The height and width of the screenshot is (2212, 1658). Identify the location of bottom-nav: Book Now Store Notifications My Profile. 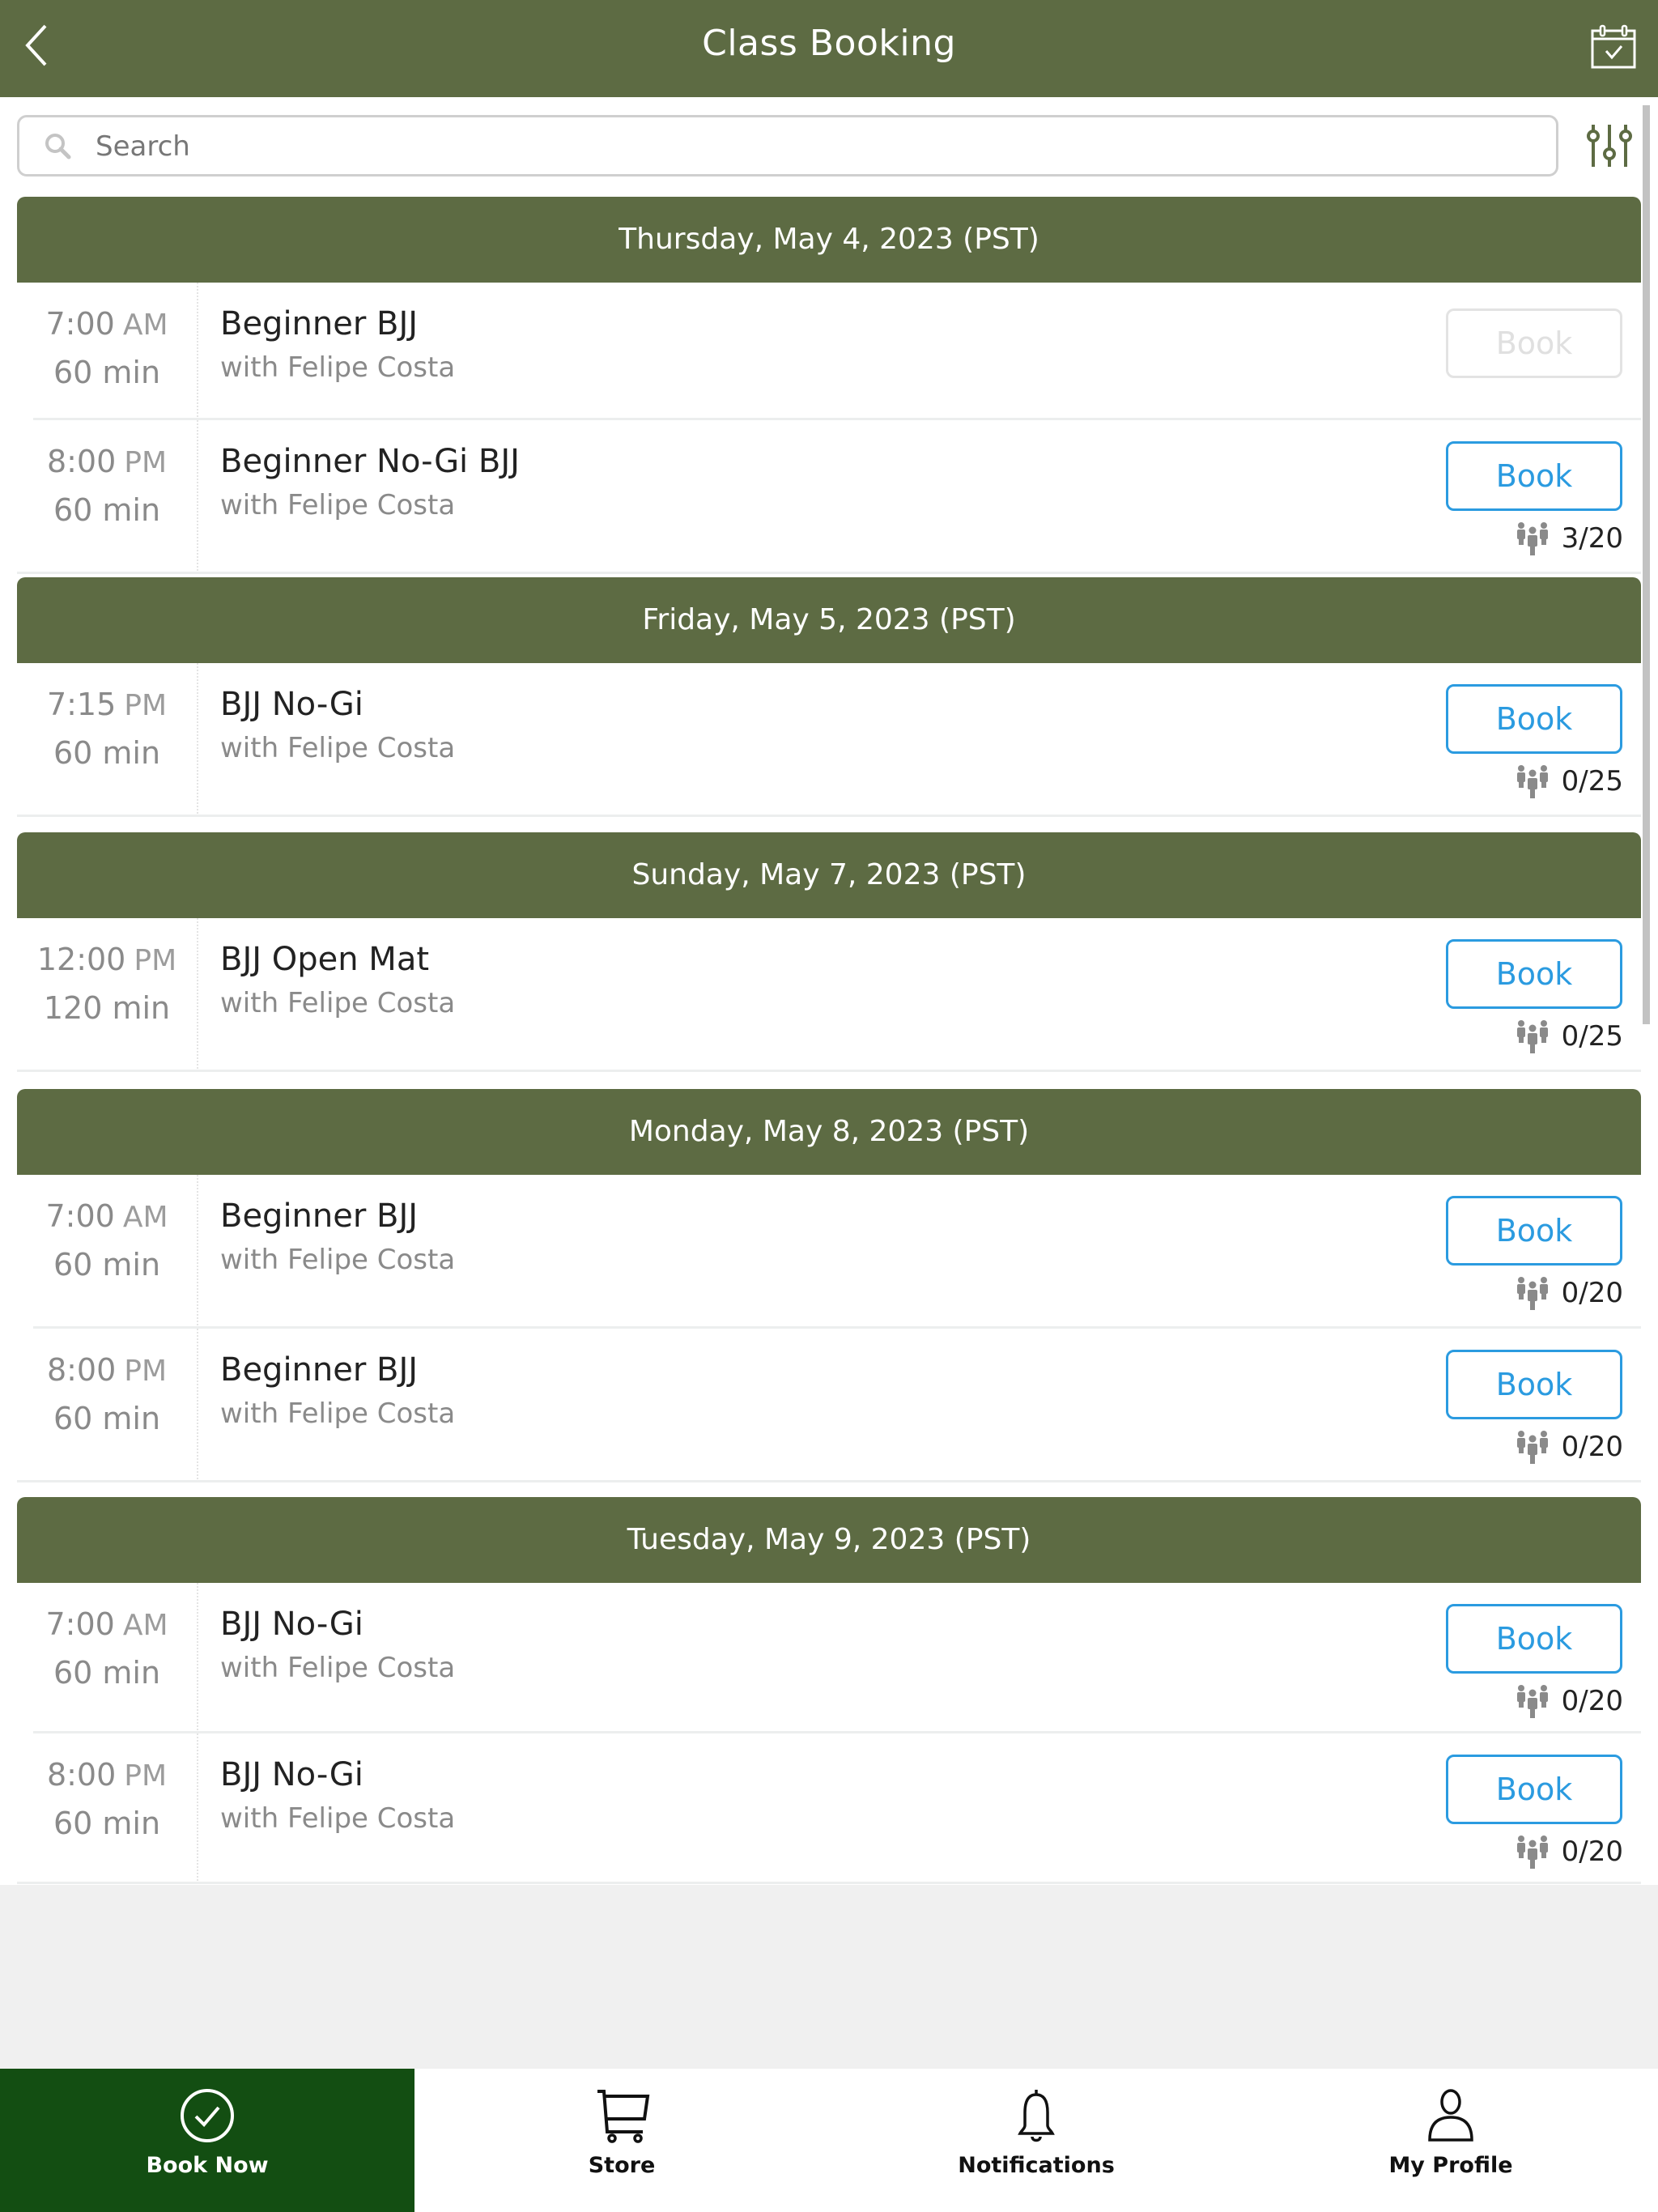
(829, 2140).